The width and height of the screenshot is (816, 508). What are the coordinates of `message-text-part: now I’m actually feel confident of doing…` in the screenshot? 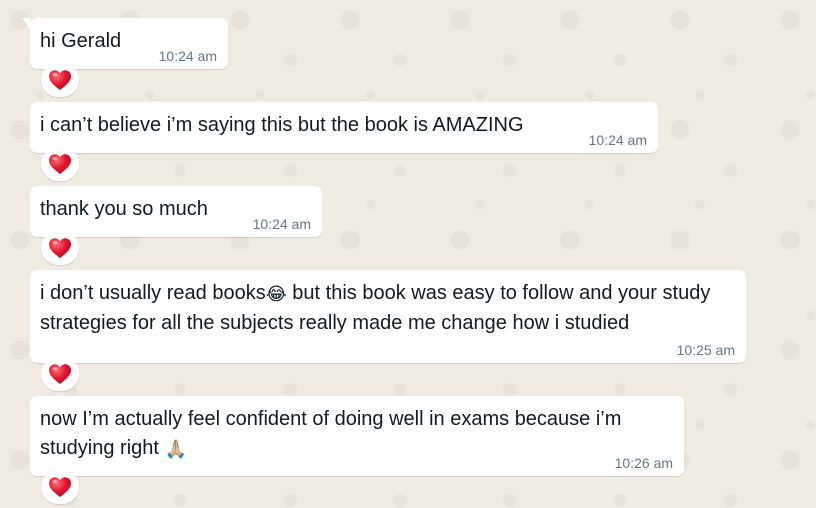 It's located at (333, 433).